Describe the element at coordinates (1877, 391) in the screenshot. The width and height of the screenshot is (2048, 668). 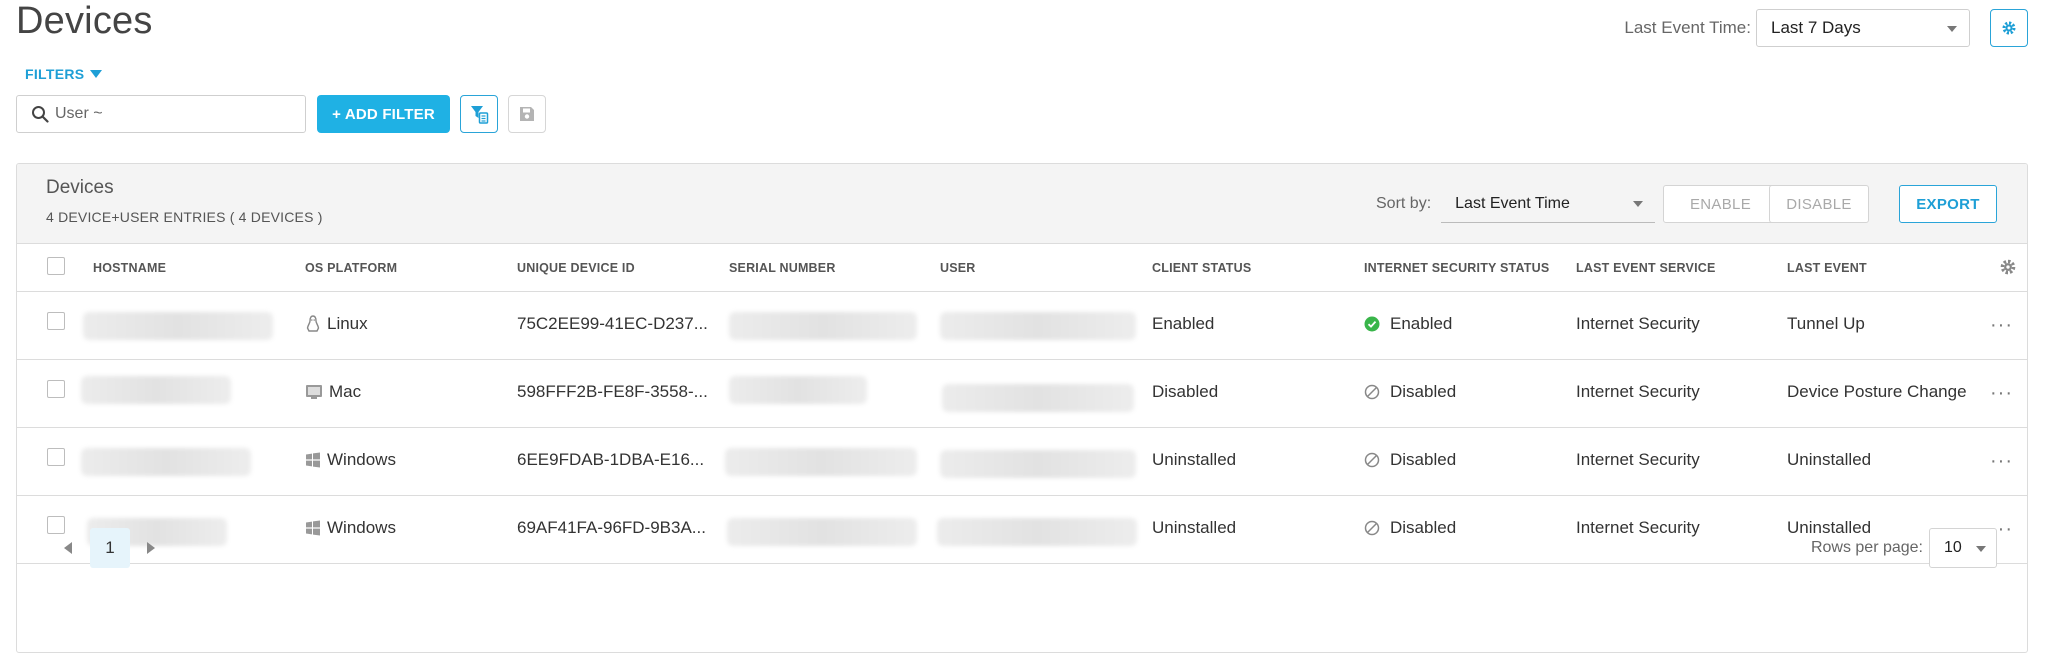
I see `last-event: Device Posture Change` at that location.